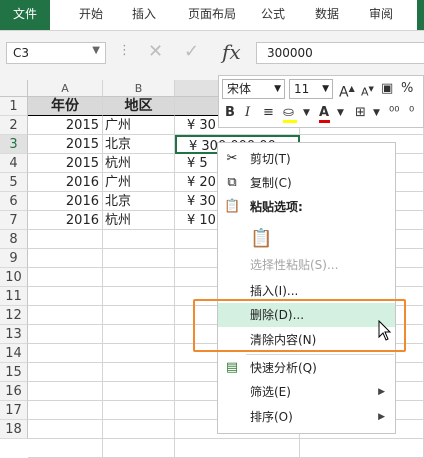 The height and width of the screenshot is (458, 424). I want to click on fill-color-icon: ⛀, so click(290, 113).